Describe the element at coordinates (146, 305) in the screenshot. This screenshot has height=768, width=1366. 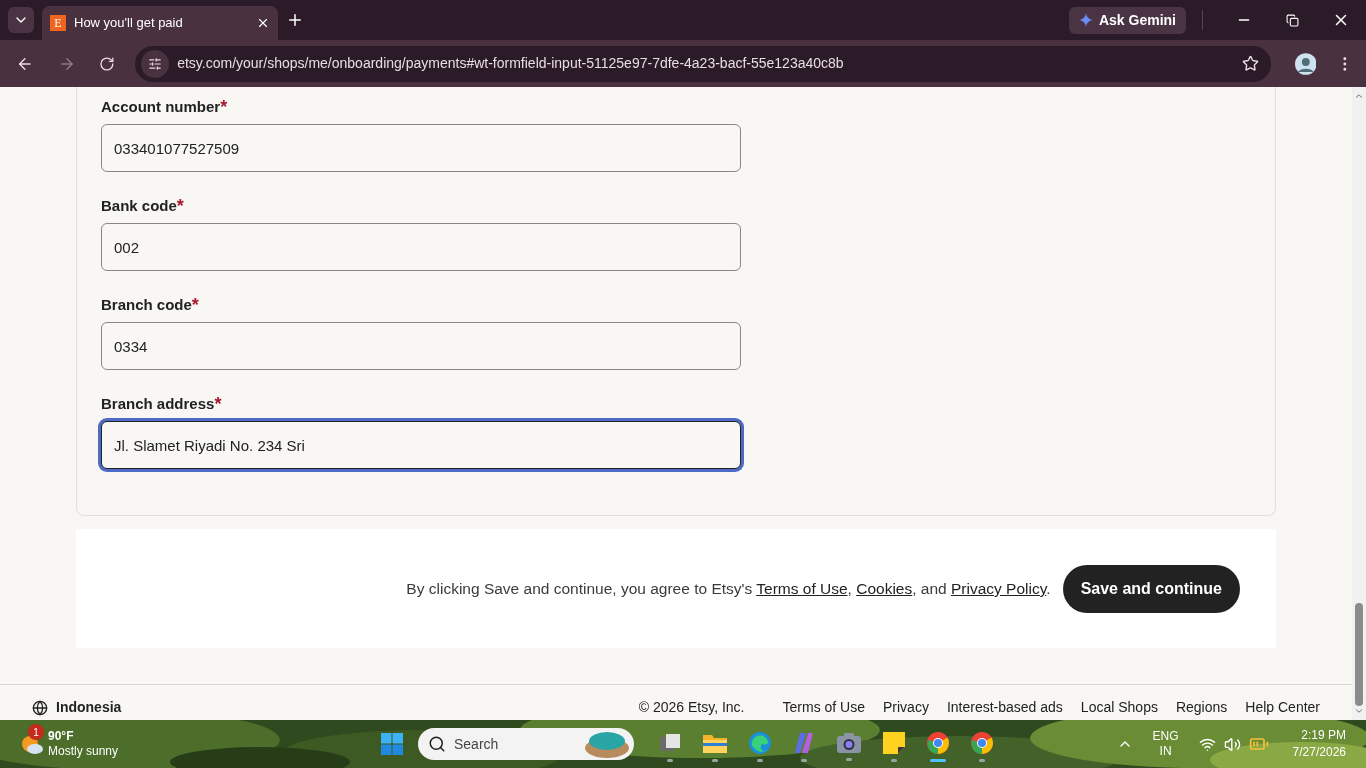
I see `field-label: Branch code` at that location.